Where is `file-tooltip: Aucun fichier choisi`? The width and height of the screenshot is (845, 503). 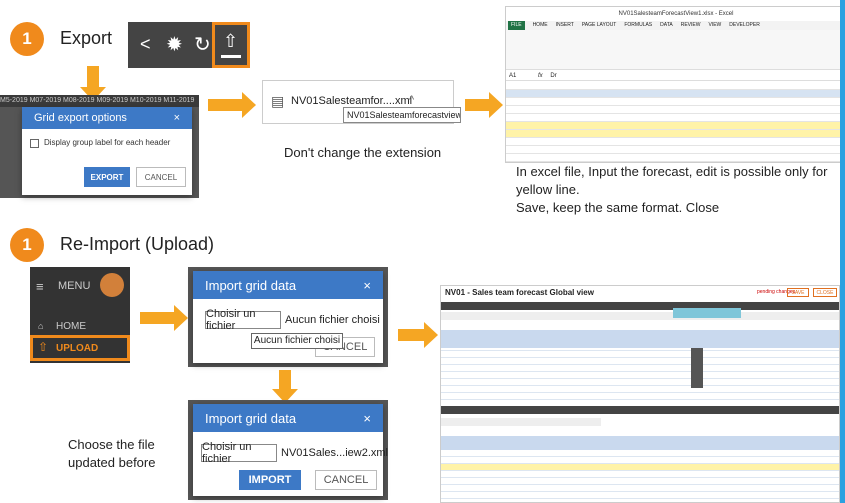
file-tooltip: Aucun fichier choisi is located at coordinates (297, 341).